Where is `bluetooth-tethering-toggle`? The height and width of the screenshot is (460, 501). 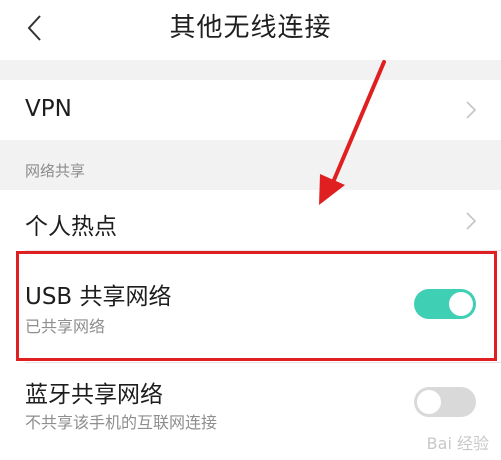
bluetooth-tethering-toggle is located at coordinates (445, 402).